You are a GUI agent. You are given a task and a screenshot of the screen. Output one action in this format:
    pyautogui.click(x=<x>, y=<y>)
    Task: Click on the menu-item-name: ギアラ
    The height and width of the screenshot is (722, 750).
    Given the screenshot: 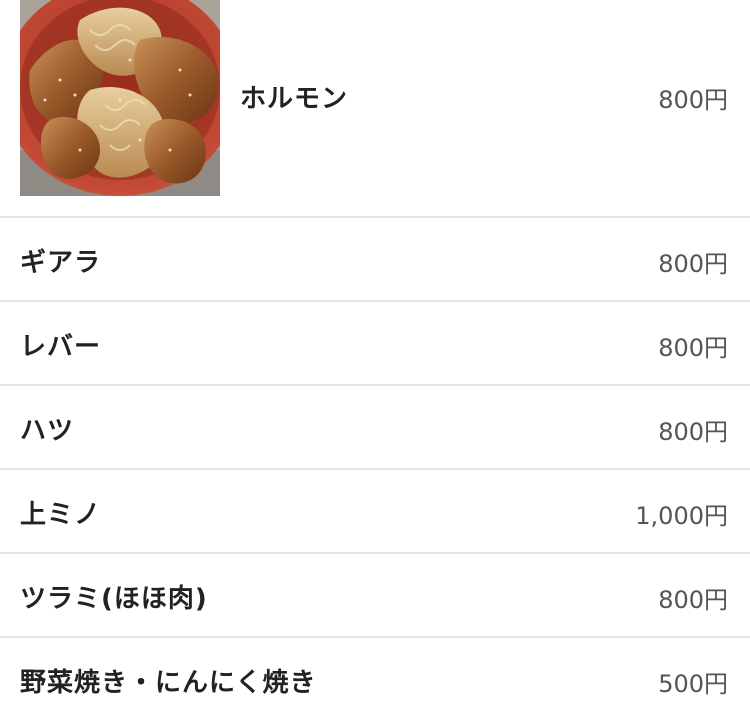 What is the action you would take?
    pyautogui.click(x=61, y=263)
    